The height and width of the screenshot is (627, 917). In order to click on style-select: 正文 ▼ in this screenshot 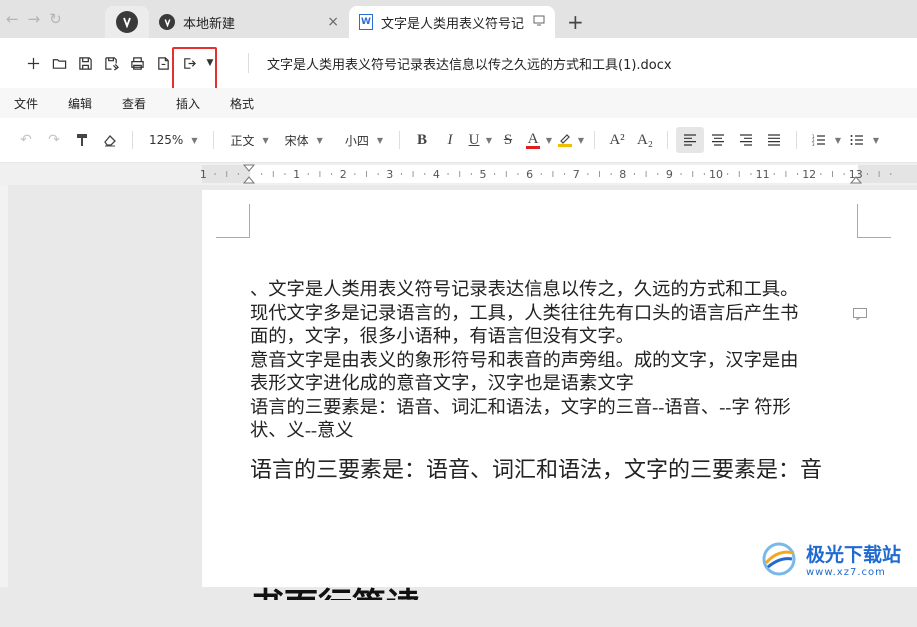, I will do `click(249, 140)`.